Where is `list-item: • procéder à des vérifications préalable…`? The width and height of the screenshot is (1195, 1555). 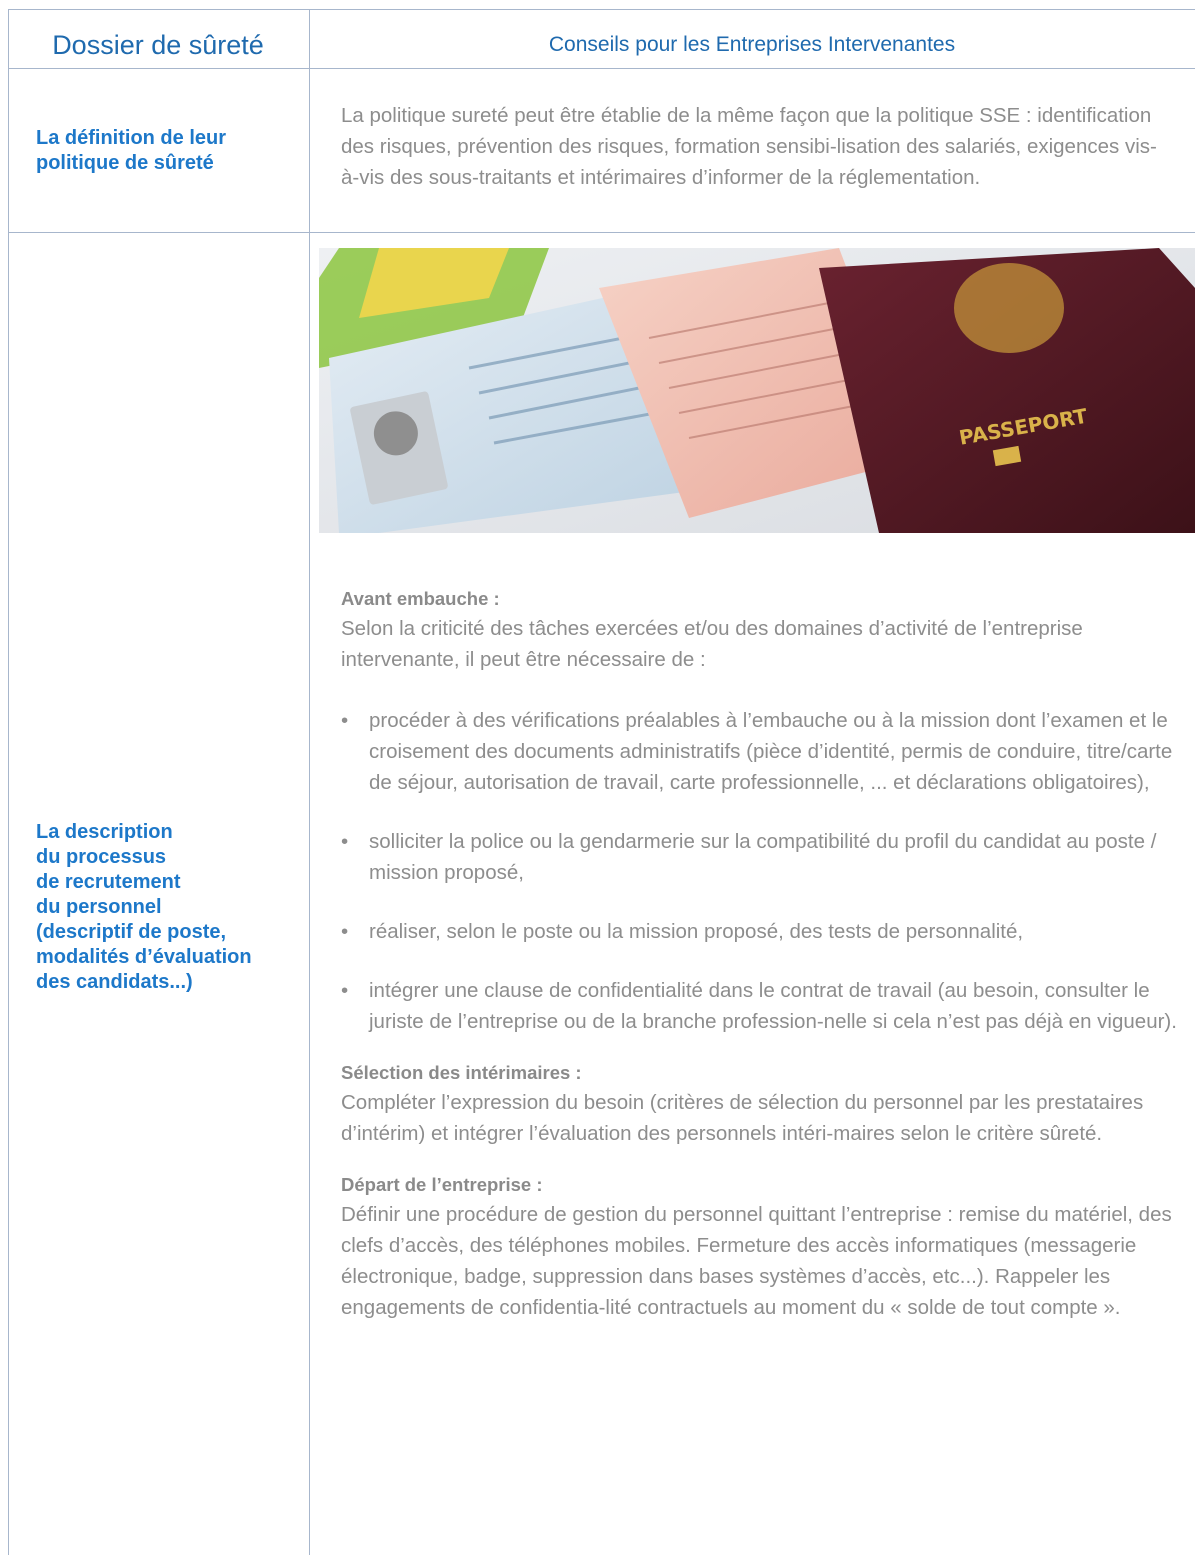
list-item: • procéder à des vérifications préalable… is located at coordinates (763, 751).